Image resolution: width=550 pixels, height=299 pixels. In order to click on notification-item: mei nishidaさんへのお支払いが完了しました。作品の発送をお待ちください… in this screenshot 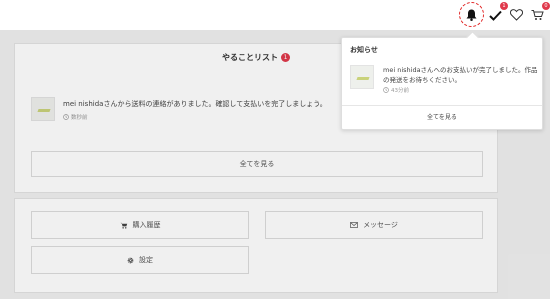, I will do `click(444, 80)`.